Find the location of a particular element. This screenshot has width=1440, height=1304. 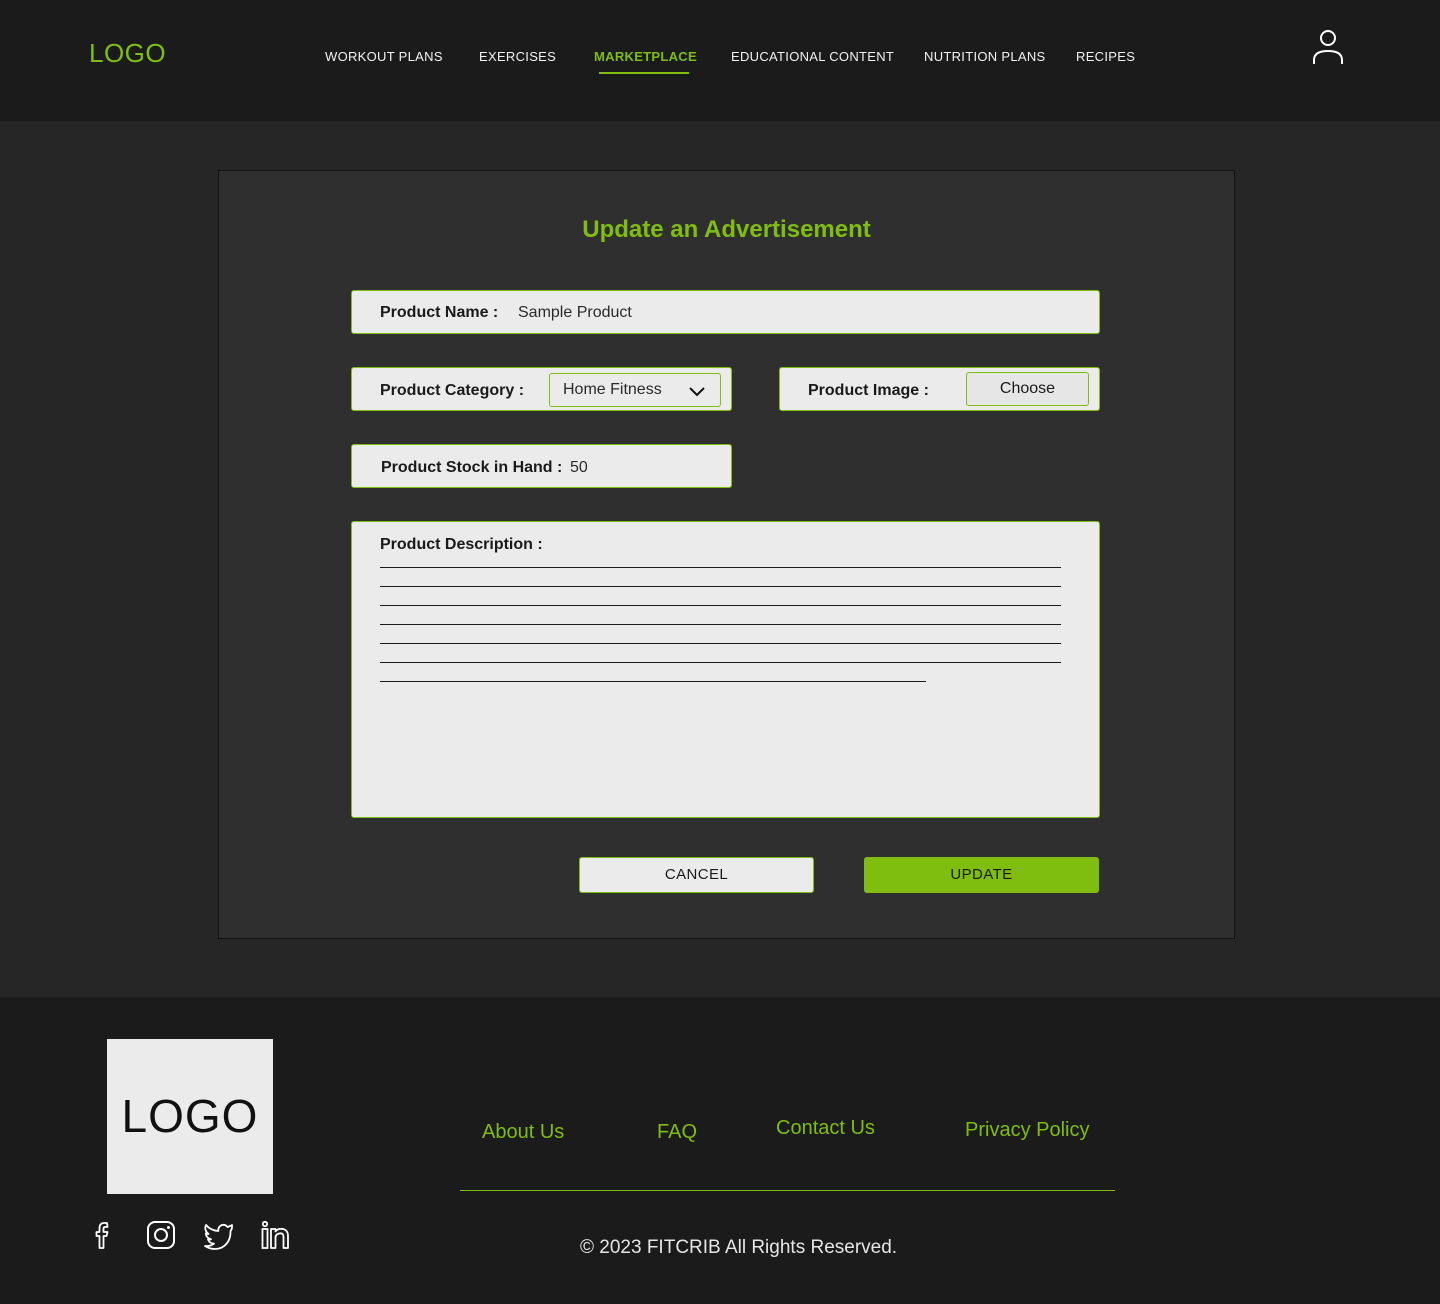

product-stock-field: Product Stock in Hand : 50 is located at coordinates (541, 466).